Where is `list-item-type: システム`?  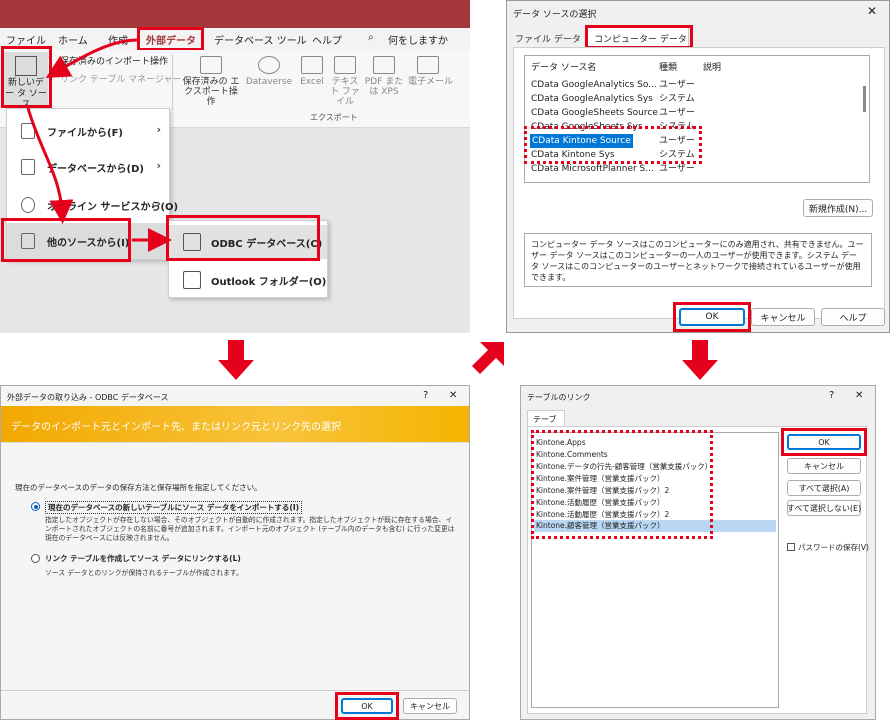 list-item-type: システム is located at coordinates (677, 99).